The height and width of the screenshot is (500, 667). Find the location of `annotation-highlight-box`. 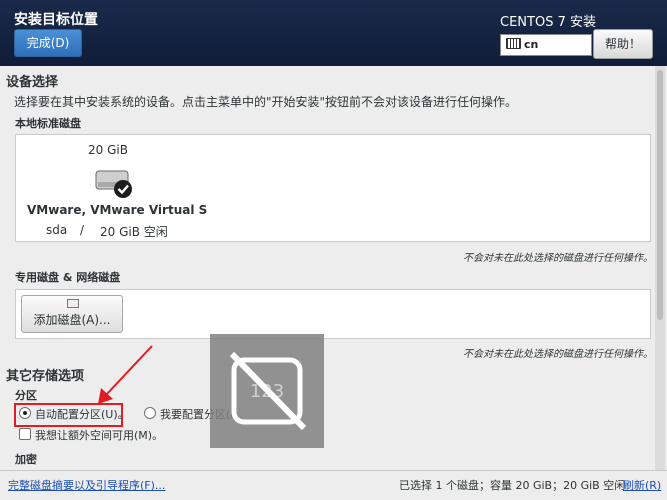

annotation-highlight-box is located at coordinates (68, 415).